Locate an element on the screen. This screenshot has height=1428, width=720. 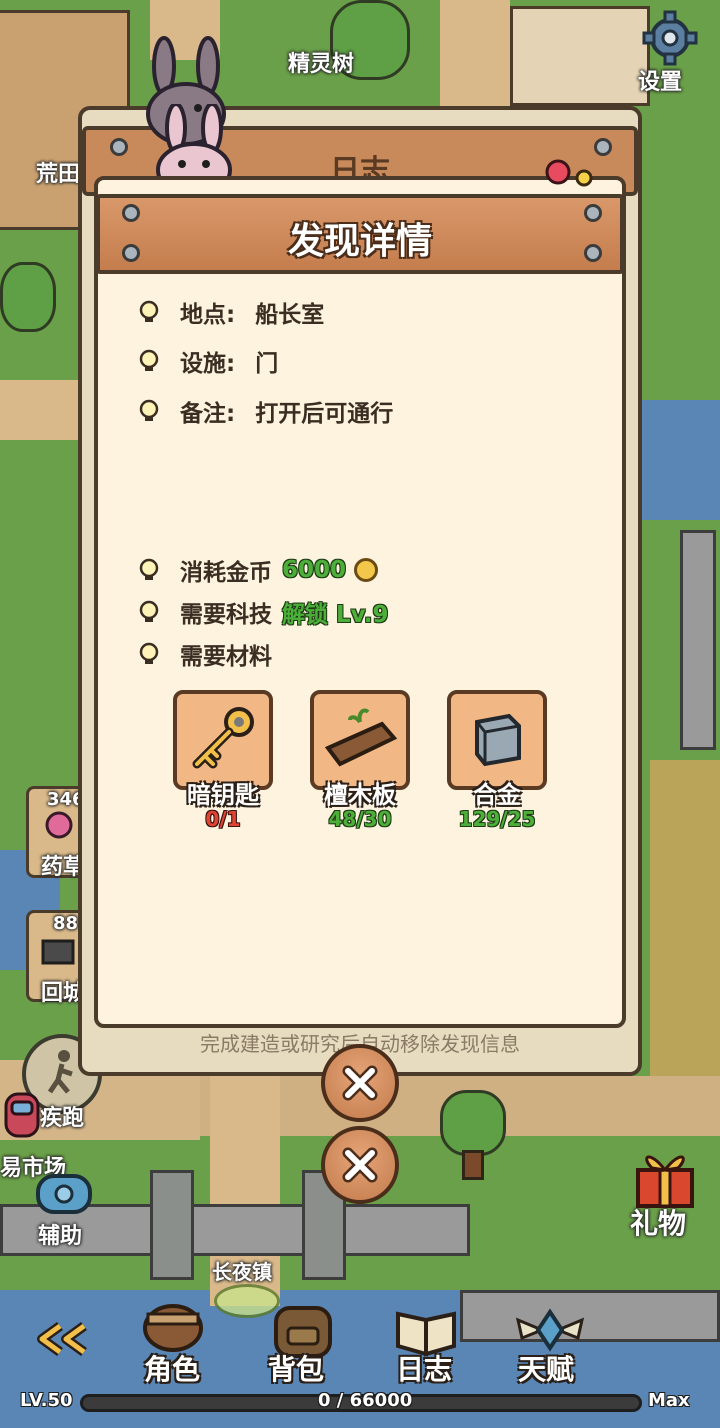
close-log-button is located at coordinates (360, 1165).